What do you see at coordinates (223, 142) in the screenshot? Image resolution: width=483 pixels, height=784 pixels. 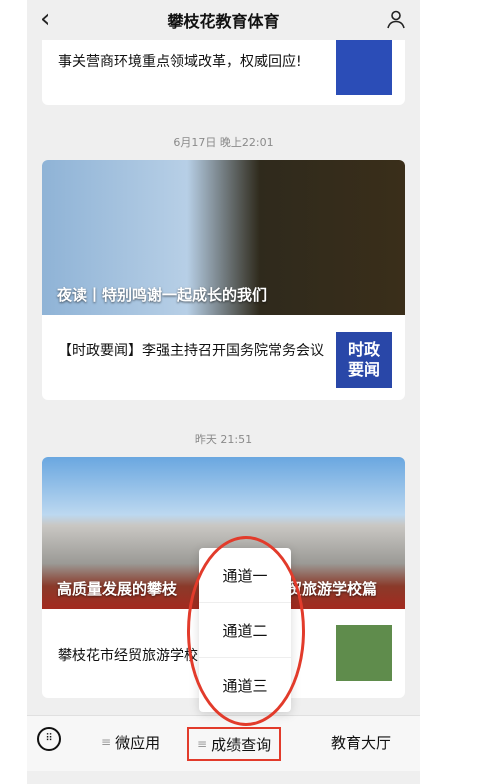 I see `timestamp: 6月17日 晚上22:01` at bounding box center [223, 142].